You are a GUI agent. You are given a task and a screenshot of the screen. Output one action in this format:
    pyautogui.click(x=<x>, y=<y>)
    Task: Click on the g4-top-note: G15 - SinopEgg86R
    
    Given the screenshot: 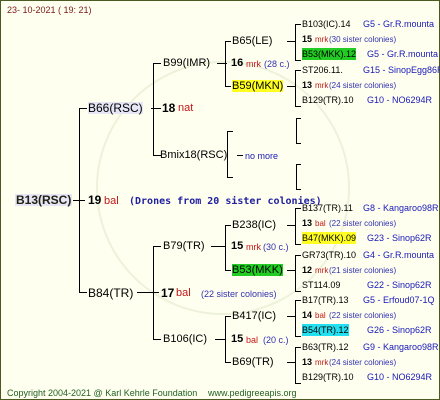 What is the action you would take?
    pyautogui.click(x=401, y=70)
    